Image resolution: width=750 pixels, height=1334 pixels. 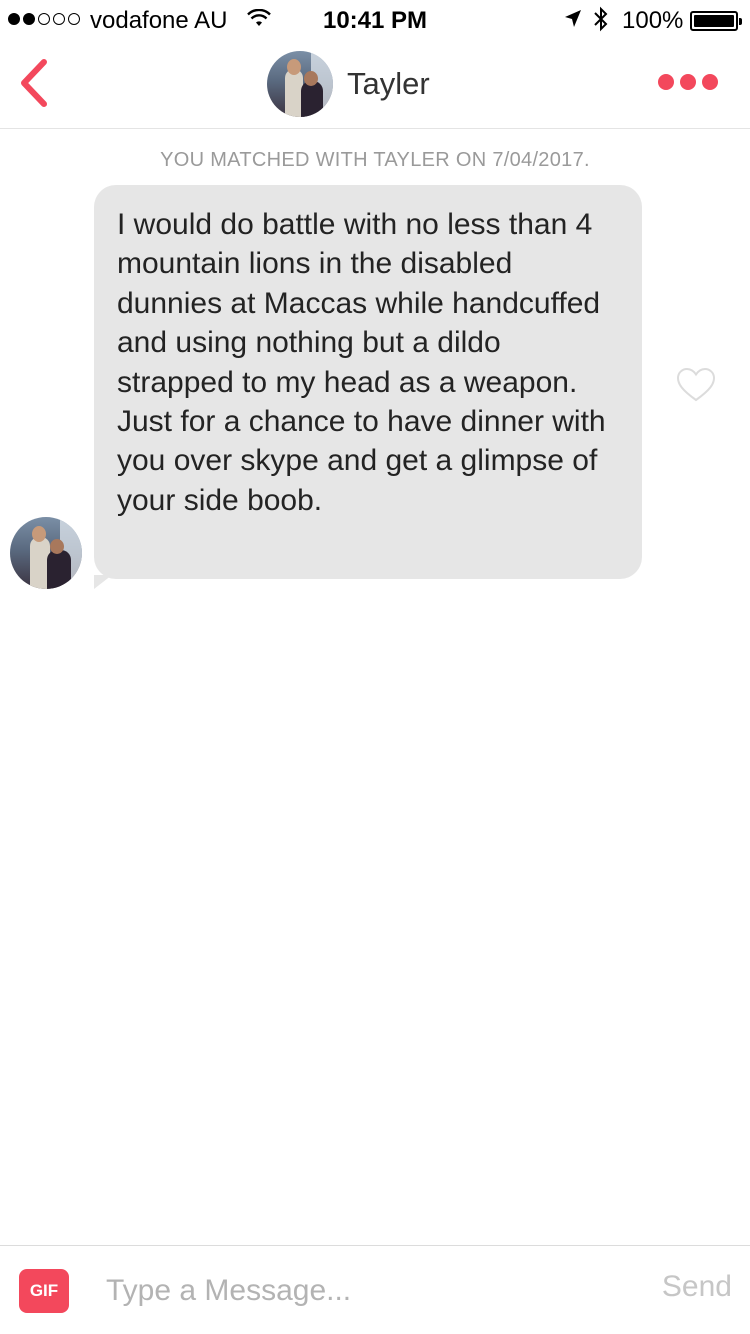 I want to click on status-bar: vodafone AU 10:41 PM 100%, so click(x=375, y=20).